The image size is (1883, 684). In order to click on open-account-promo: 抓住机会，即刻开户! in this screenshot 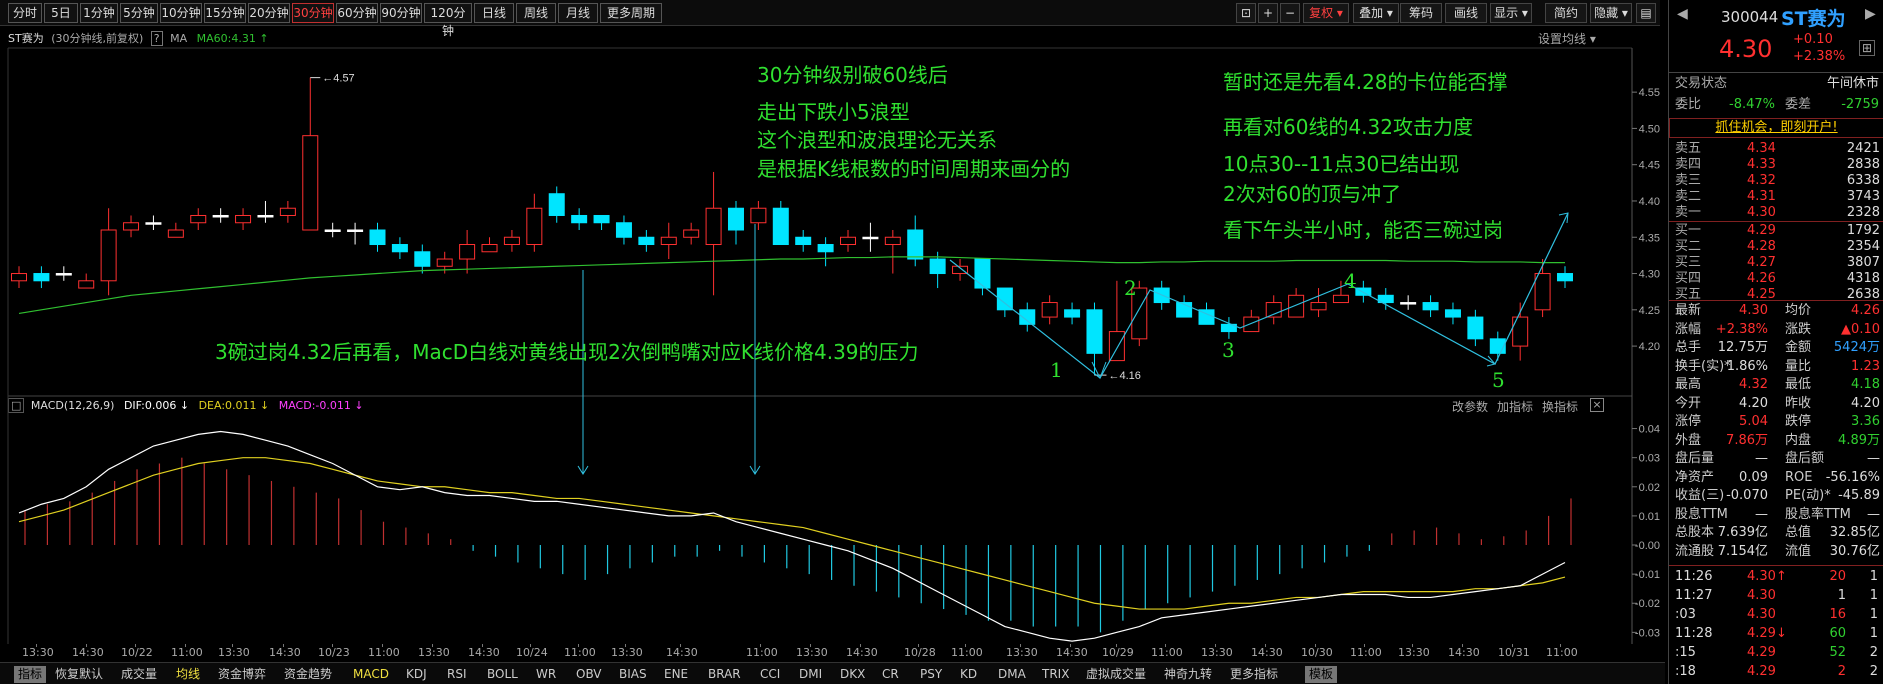, I will do `click(1776, 128)`.